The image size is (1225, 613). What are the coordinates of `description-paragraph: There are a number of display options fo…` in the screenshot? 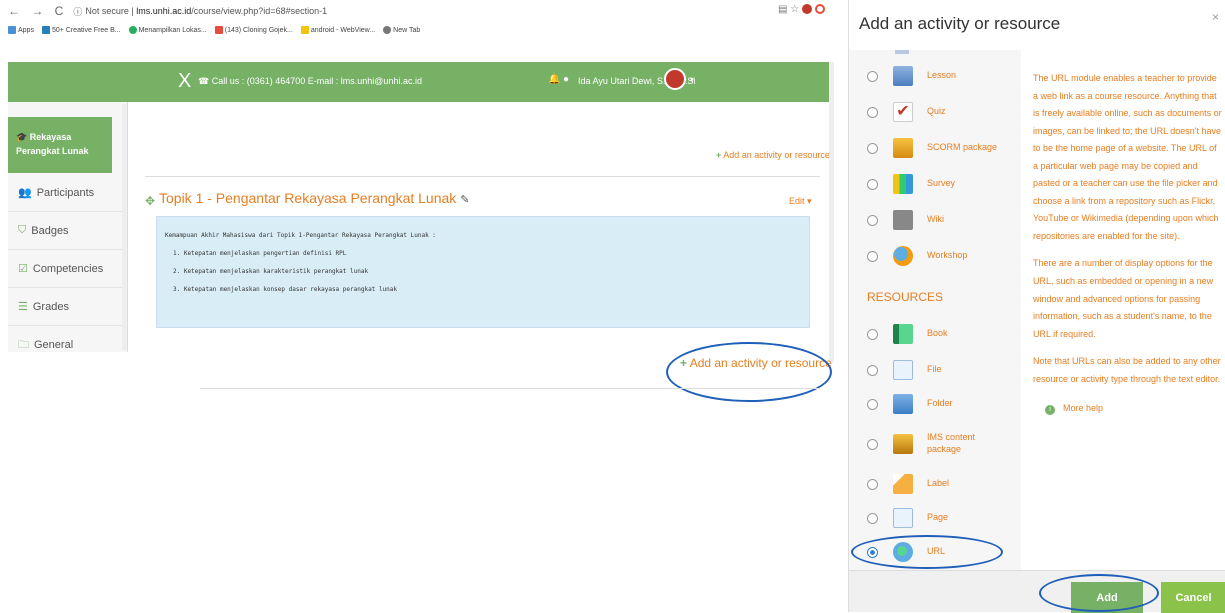 It's located at (1123, 298).